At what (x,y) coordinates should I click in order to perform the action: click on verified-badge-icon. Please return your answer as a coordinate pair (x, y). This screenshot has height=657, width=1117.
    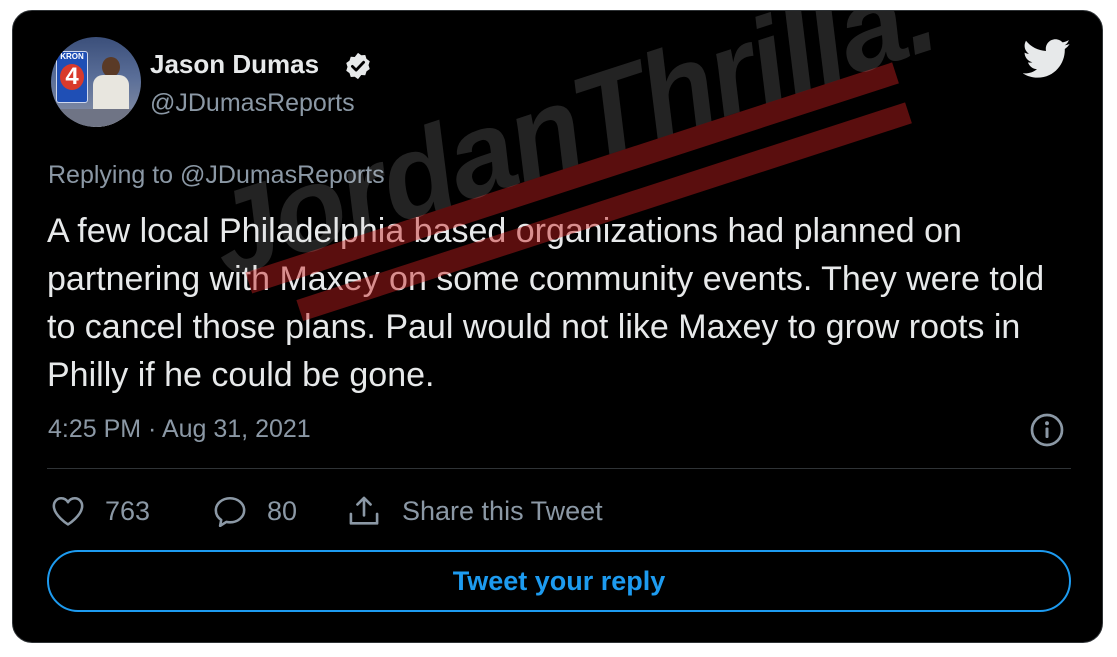
    Looking at the image, I should click on (358, 66).